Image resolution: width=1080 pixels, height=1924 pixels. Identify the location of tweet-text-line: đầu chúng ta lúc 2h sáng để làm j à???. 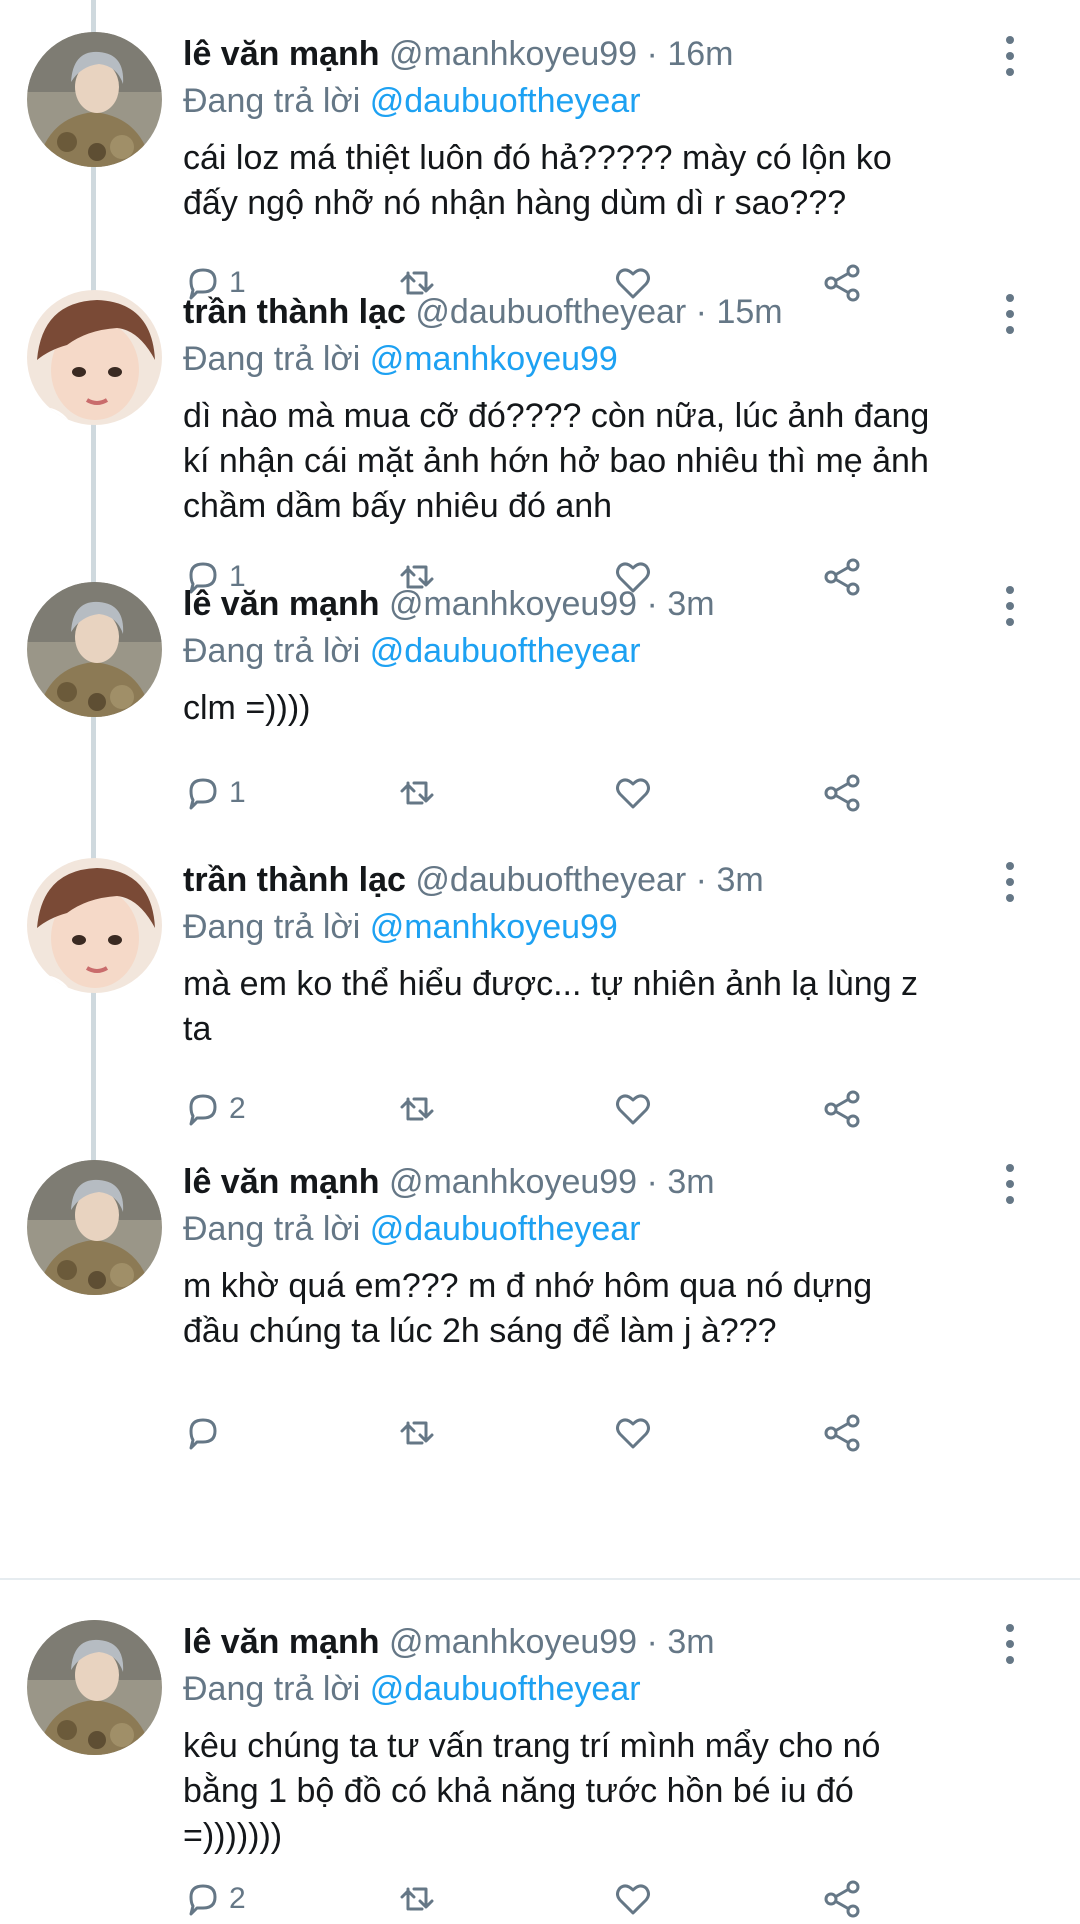
(480, 1331).